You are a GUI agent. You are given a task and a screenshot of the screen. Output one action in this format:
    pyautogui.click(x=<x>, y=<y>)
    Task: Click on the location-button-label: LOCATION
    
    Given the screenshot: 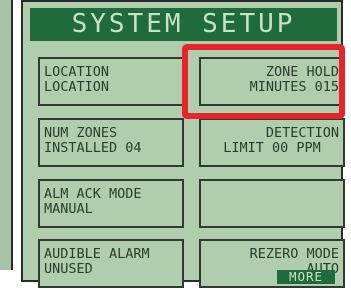 What is the action you would take?
    pyautogui.click(x=77, y=72)
    